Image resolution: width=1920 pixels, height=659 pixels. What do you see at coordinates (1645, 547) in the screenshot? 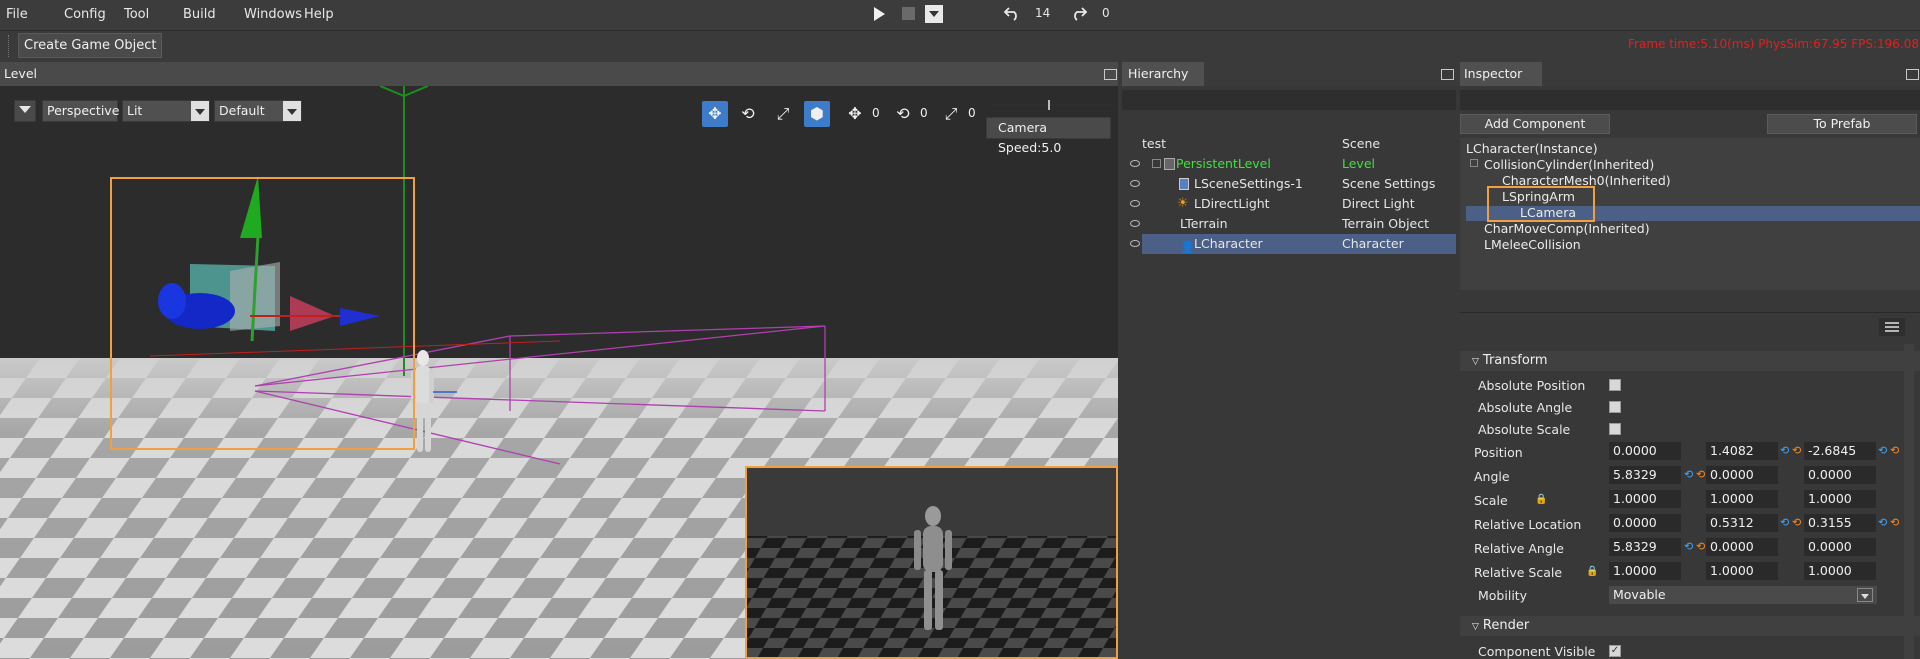
I see `relative-angle-x-field: 5.8329` at bounding box center [1645, 547].